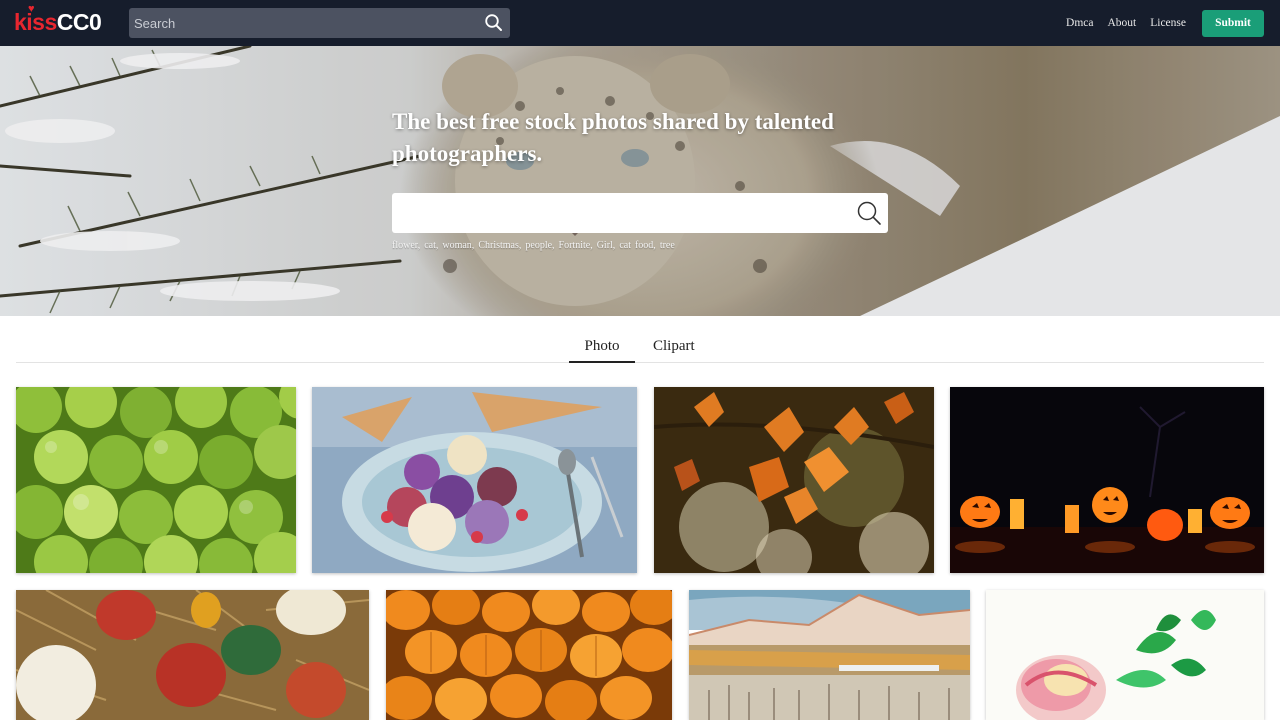  What do you see at coordinates (156, 480) in the screenshot?
I see `gallery-image-brussels-sprouts` at bounding box center [156, 480].